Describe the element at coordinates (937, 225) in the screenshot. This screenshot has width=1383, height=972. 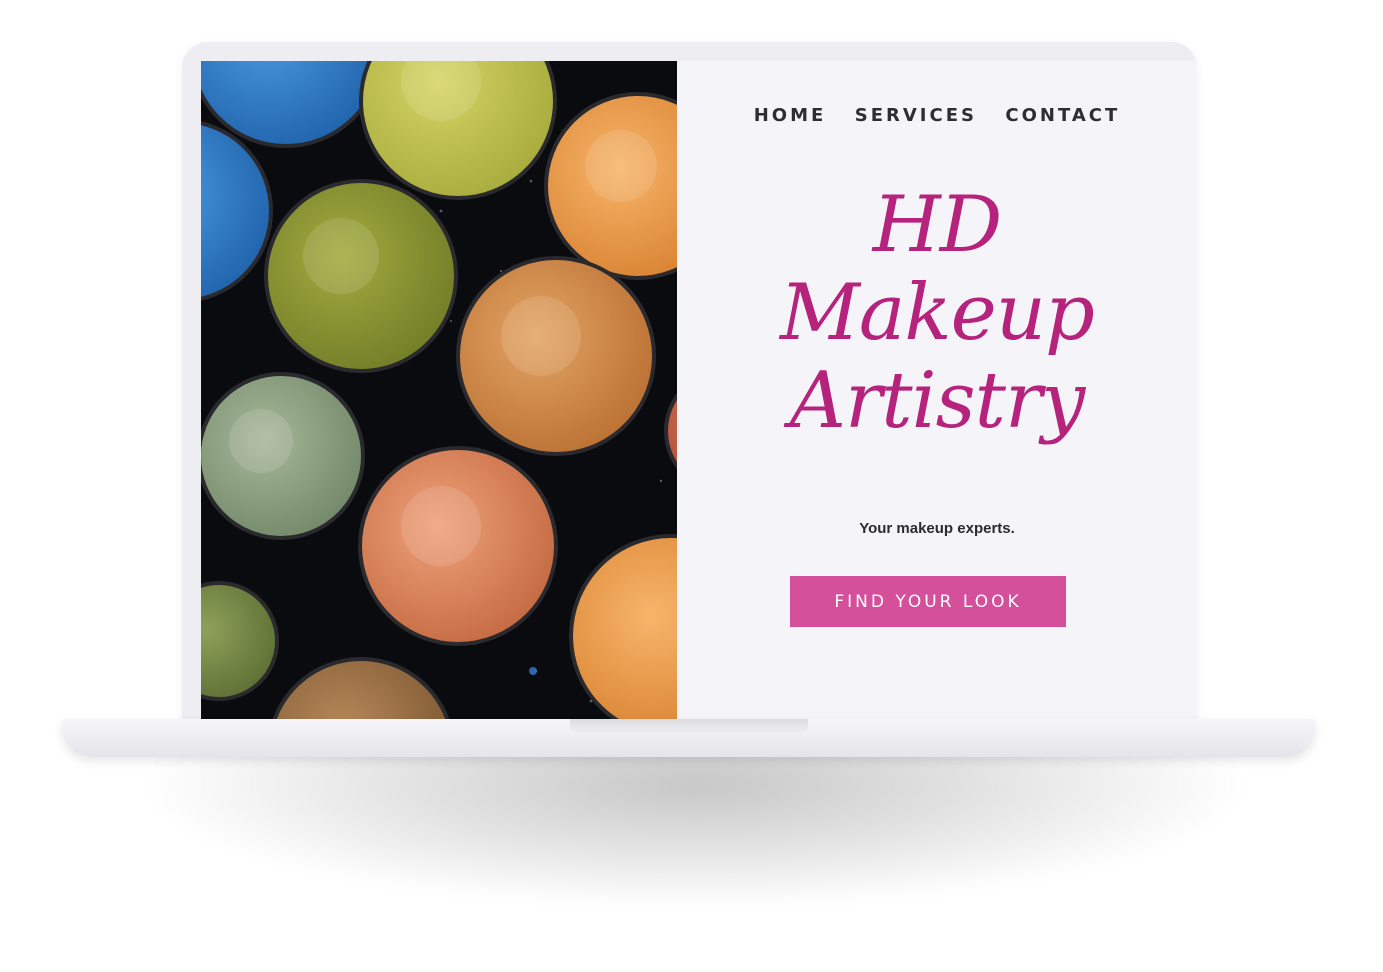
I see `site-title-line-1: HD` at that location.